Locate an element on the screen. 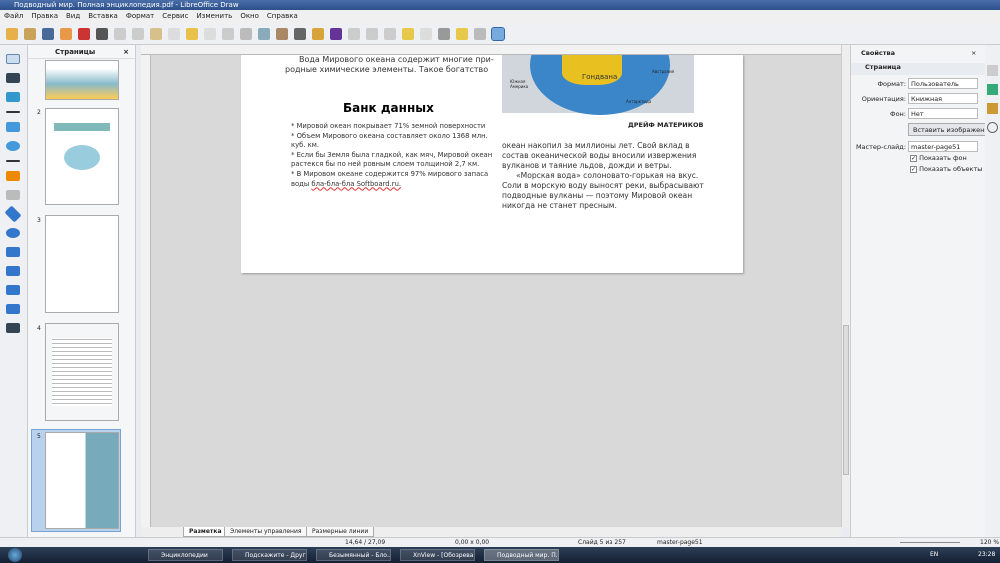  ellipse-icon is located at coordinates (13, 146).